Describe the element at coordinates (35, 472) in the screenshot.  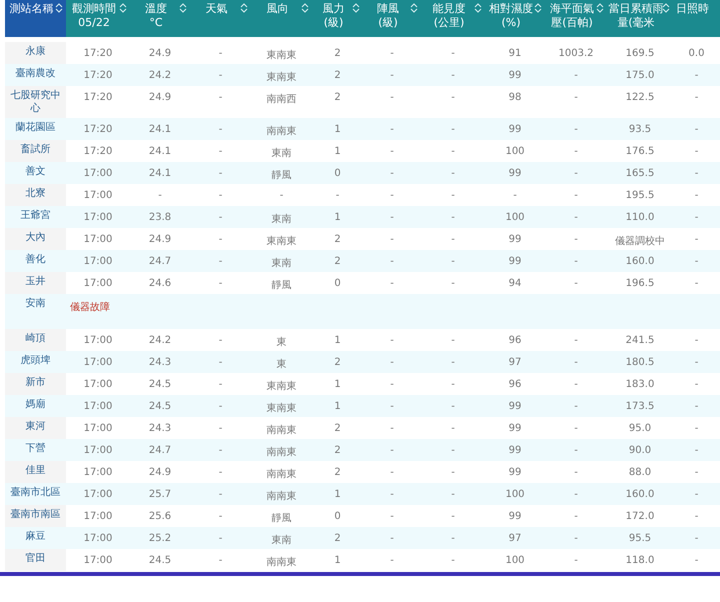
I see `station-name: 佳里` at that location.